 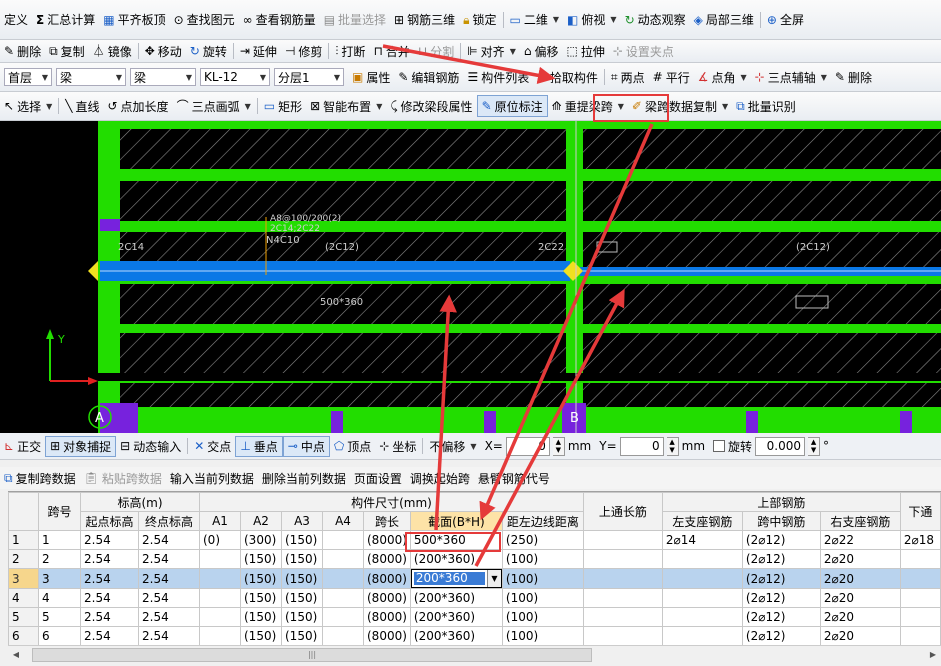 What do you see at coordinates (449, 578) in the screenshot?
I see `section-edit-value: 200*360` at bounding box center [449, 578].